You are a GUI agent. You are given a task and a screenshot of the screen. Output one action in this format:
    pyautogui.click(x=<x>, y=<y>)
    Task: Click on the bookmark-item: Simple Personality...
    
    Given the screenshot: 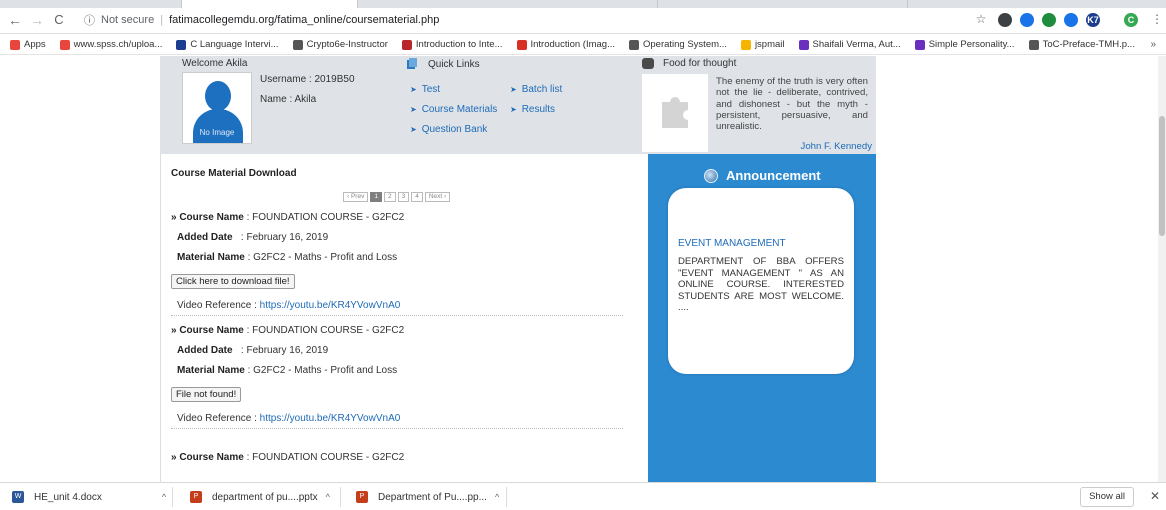 What is the action you would take?
    pyautogui.click(x=964, y=44)
    